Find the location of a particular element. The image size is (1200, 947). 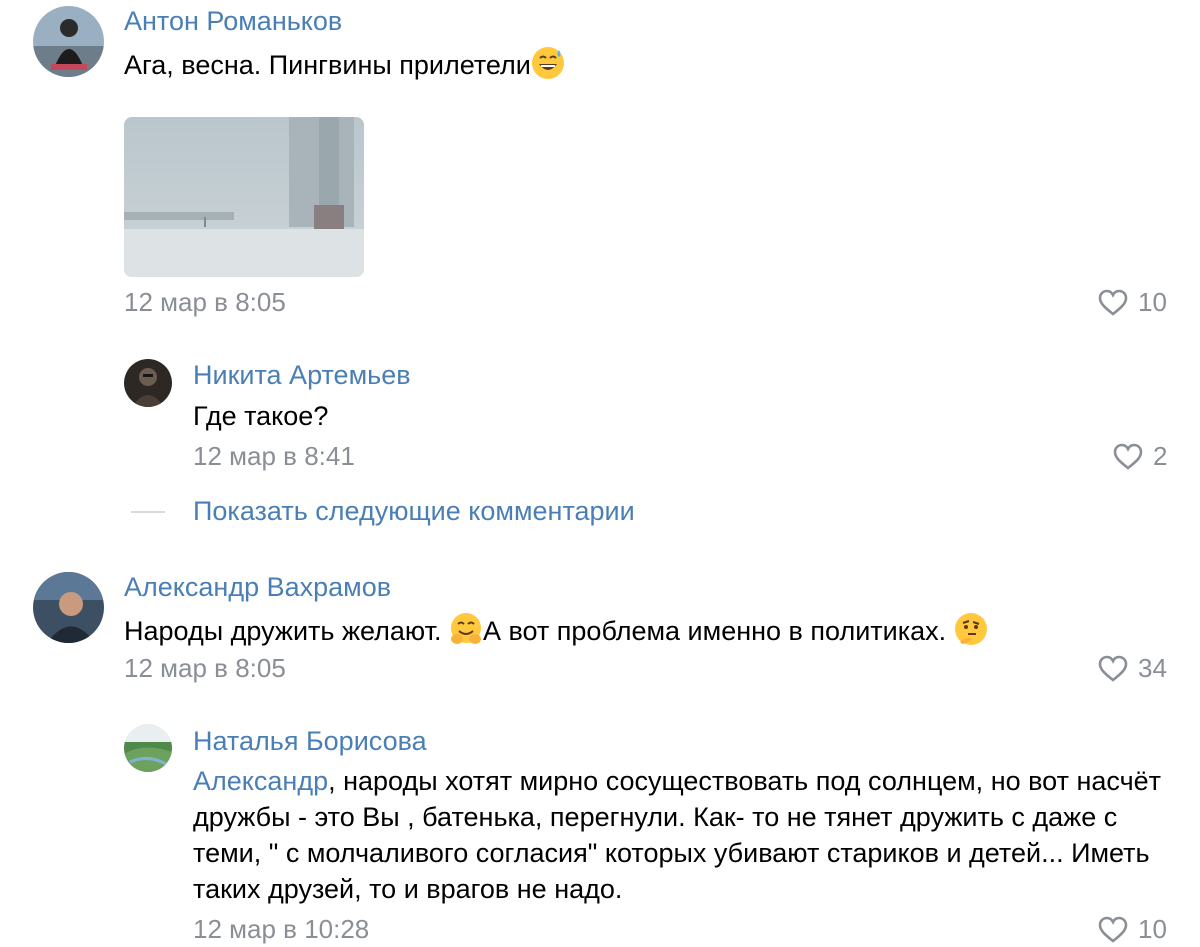

like-button: 2 is located at coordinates (1140, 456).